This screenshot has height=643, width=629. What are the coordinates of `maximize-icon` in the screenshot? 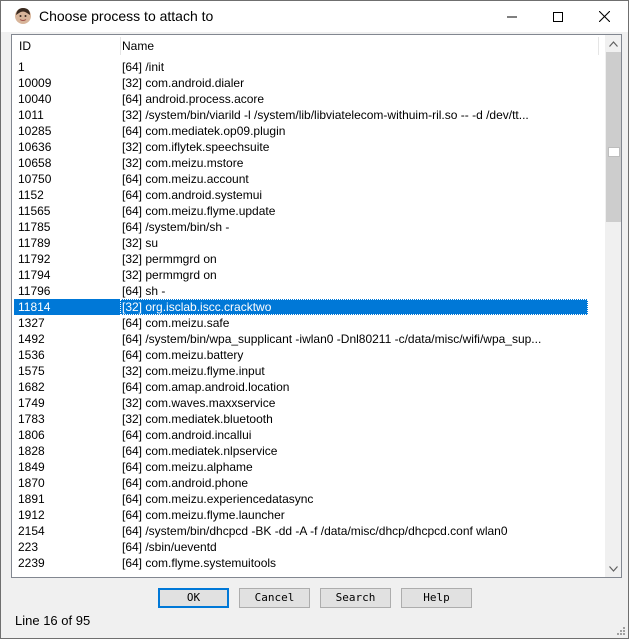 It's located at (558, 16).